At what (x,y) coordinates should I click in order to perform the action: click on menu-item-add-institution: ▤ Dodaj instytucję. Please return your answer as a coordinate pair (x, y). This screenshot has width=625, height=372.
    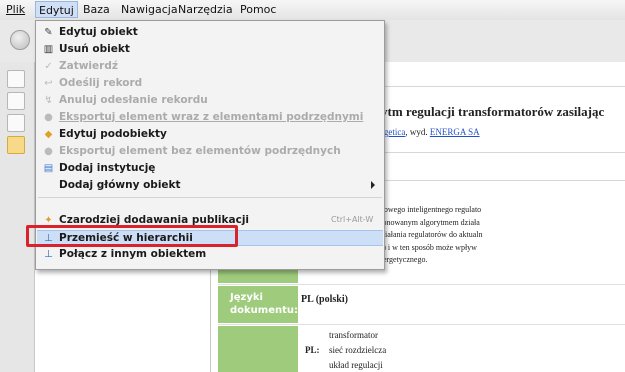
    Looking at the image, I should click on (210, 169).